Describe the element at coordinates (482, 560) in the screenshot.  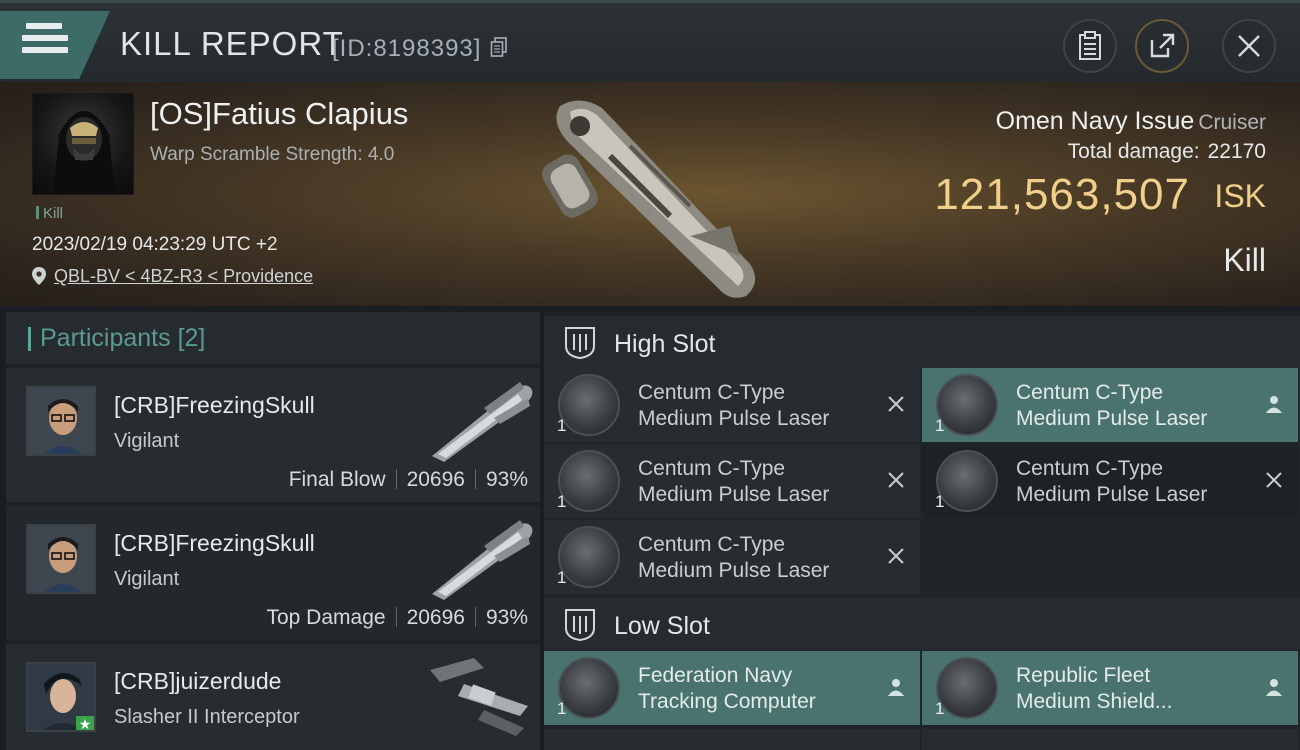
I see `vigilant-ship-image` at that location.